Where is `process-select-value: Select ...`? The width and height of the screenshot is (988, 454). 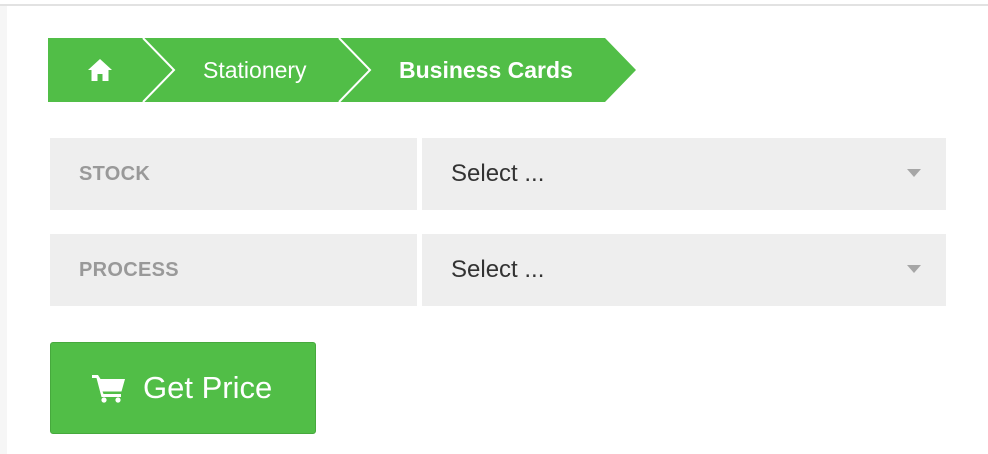
process-select-value: Select ... is located at coordinates (498, 269).